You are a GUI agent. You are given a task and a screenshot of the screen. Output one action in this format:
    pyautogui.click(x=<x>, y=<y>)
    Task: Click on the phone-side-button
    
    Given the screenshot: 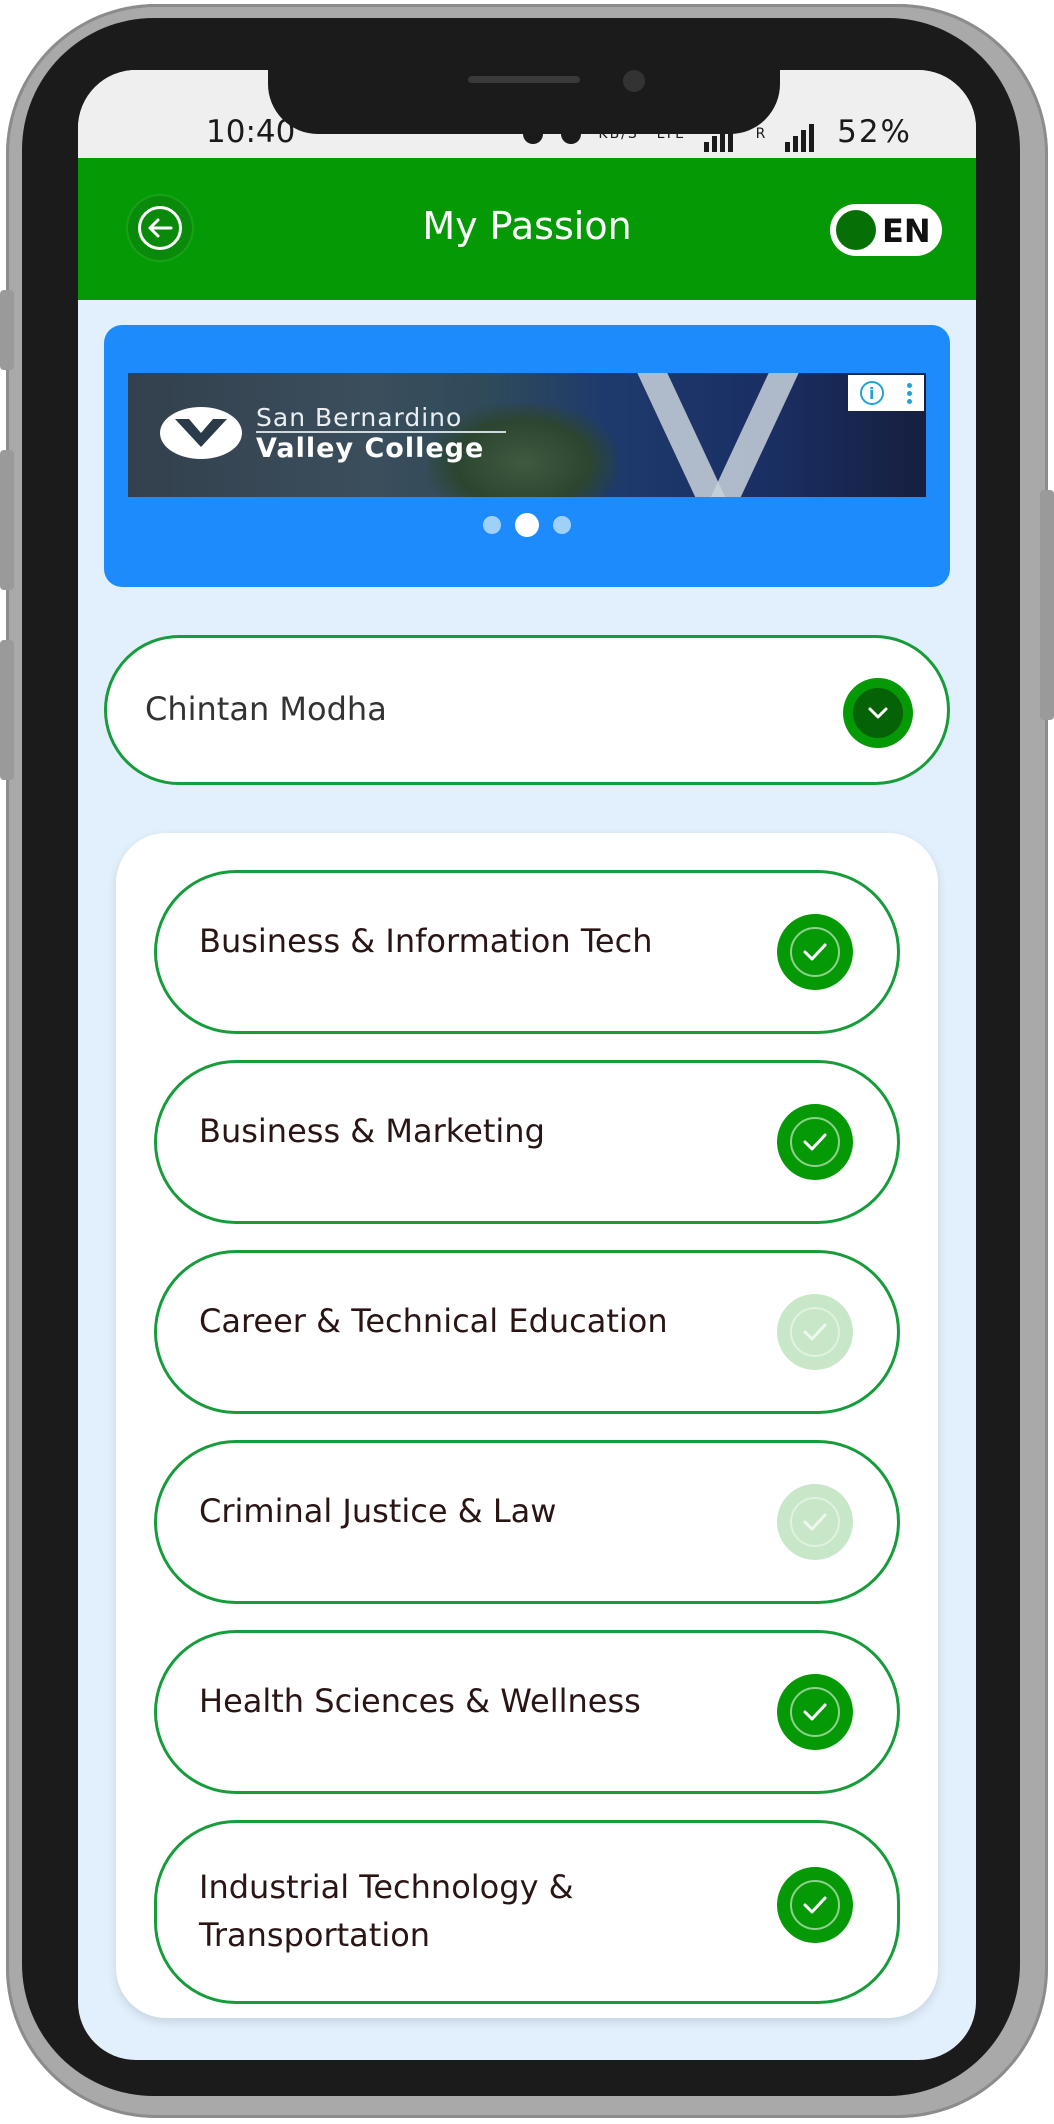 What is the action you would take?
    pyautogui.click(x=7, y=330)
    